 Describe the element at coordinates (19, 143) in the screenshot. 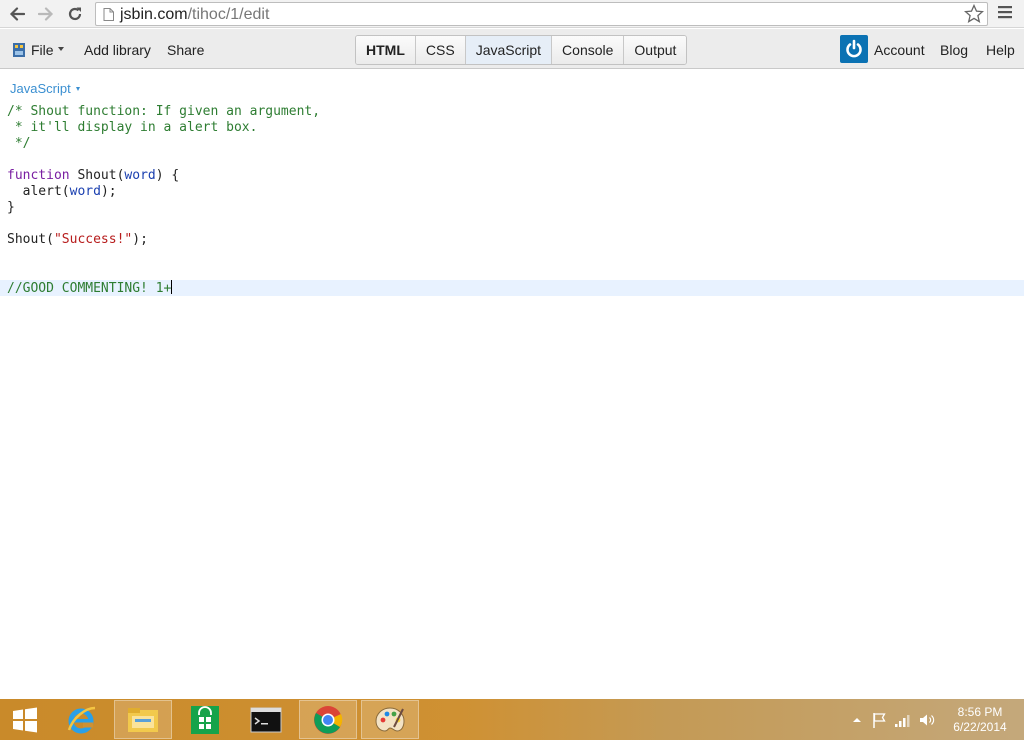

I see `code-line: */` at that location.